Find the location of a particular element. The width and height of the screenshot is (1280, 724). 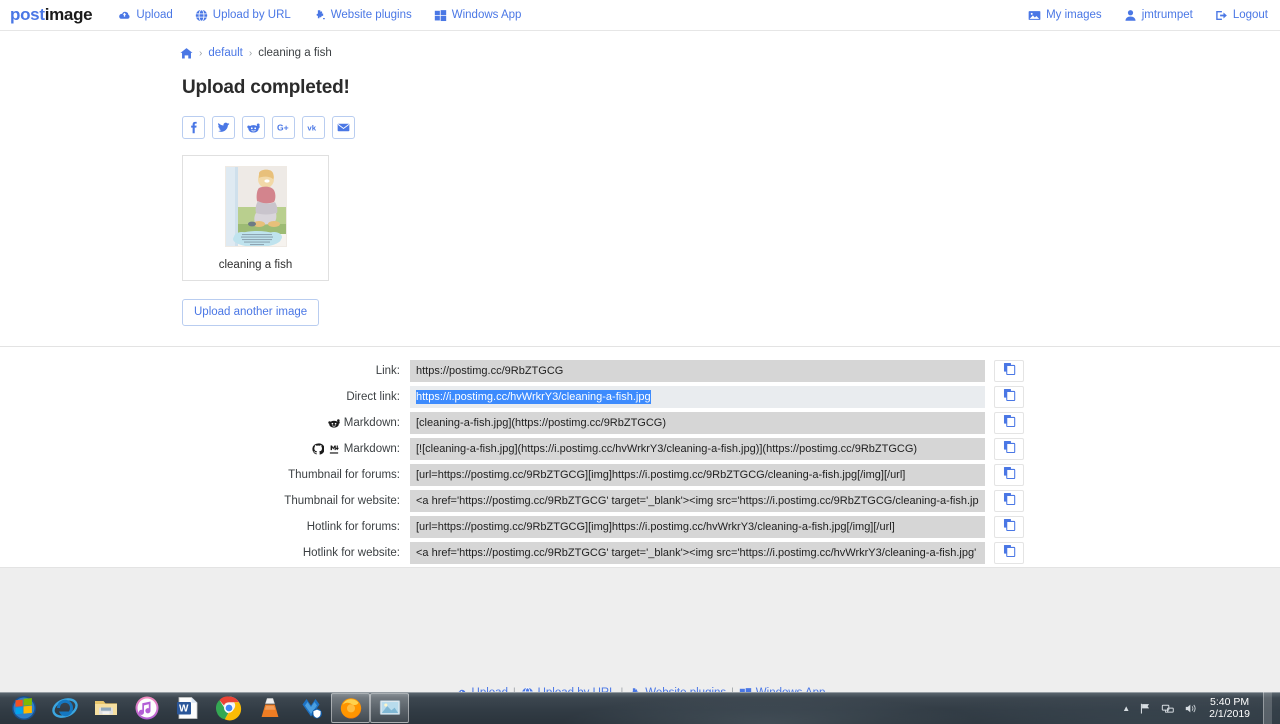

firefox-icon is located at coordinates (350, 708).